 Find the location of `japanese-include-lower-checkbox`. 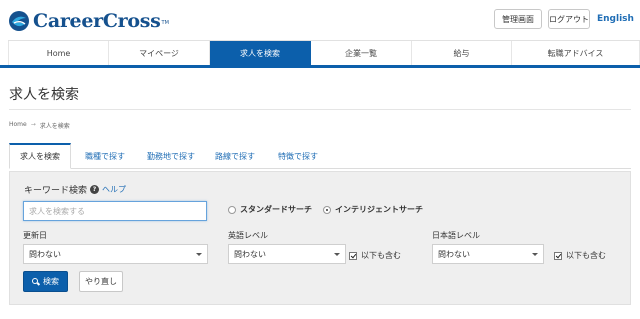

japanese-include-lower-checkbox is located at coordinates (558, 255).